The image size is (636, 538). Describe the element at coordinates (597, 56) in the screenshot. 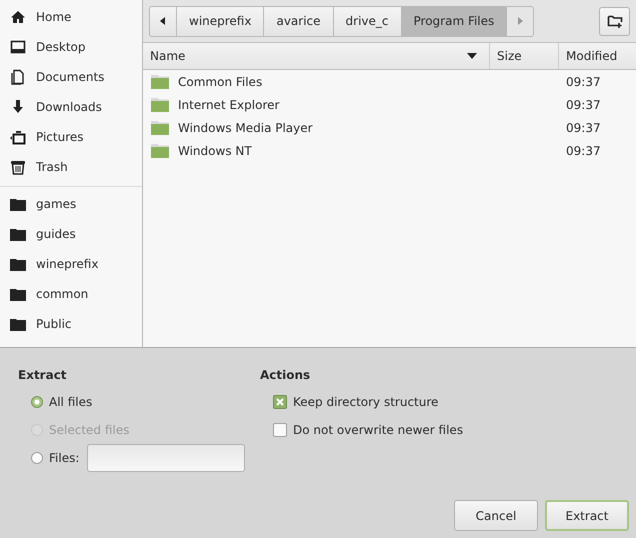

I see `column-header: Modified` at that location.